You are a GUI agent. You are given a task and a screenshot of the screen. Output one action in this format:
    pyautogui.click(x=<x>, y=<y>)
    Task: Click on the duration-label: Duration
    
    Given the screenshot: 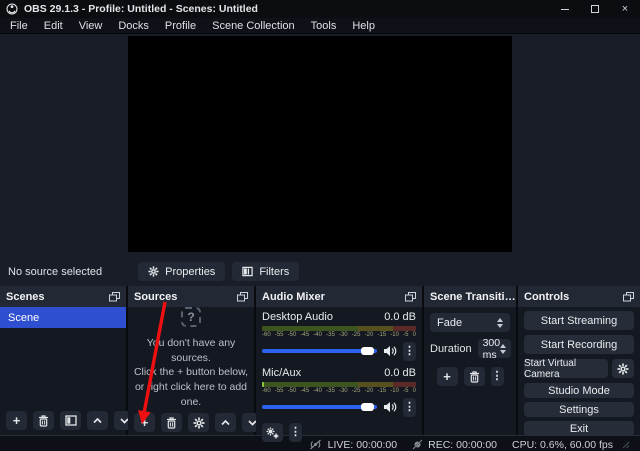 What is the action you would take?
    pyautogui.click(x=451, y=348)
    